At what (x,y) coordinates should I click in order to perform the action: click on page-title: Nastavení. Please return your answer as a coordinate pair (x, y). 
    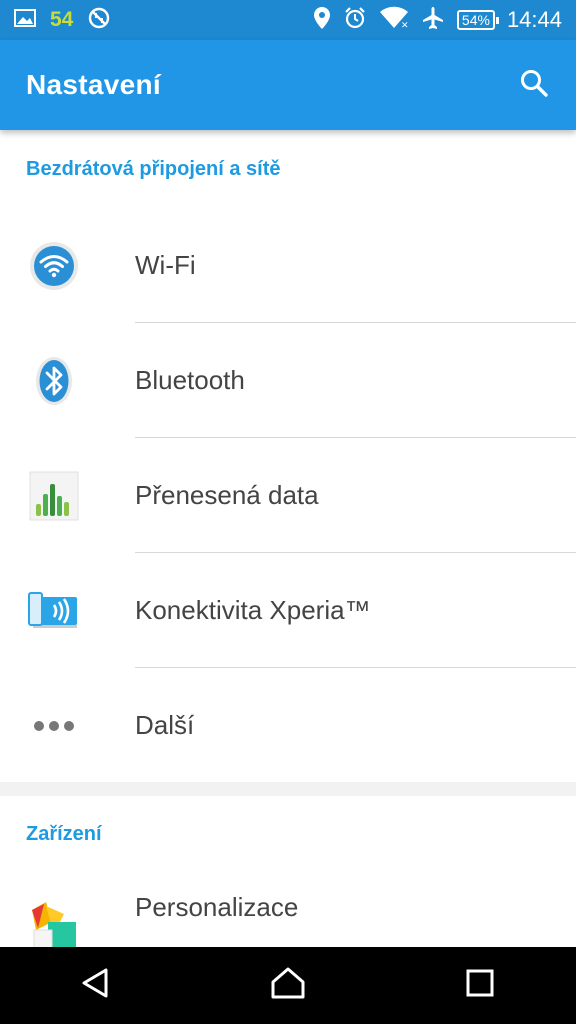
    Looking at the image, I should click on (93, 84).